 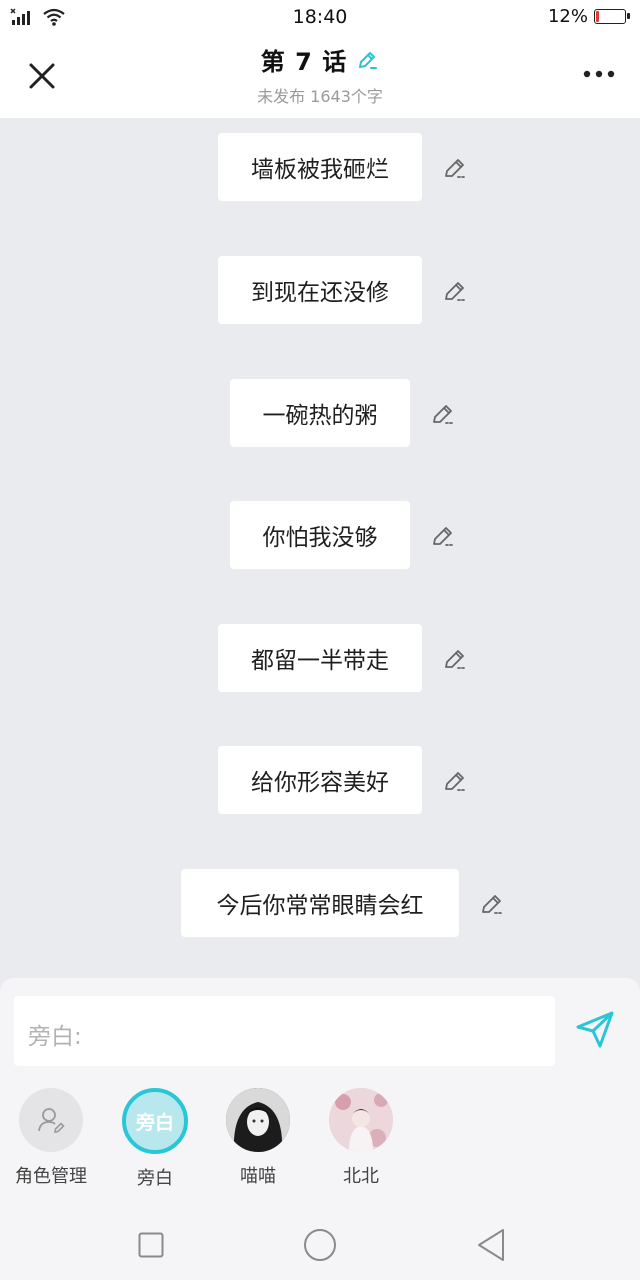 I want to click on line-bubble: 都留一半带走, so click(x=320, y=658).